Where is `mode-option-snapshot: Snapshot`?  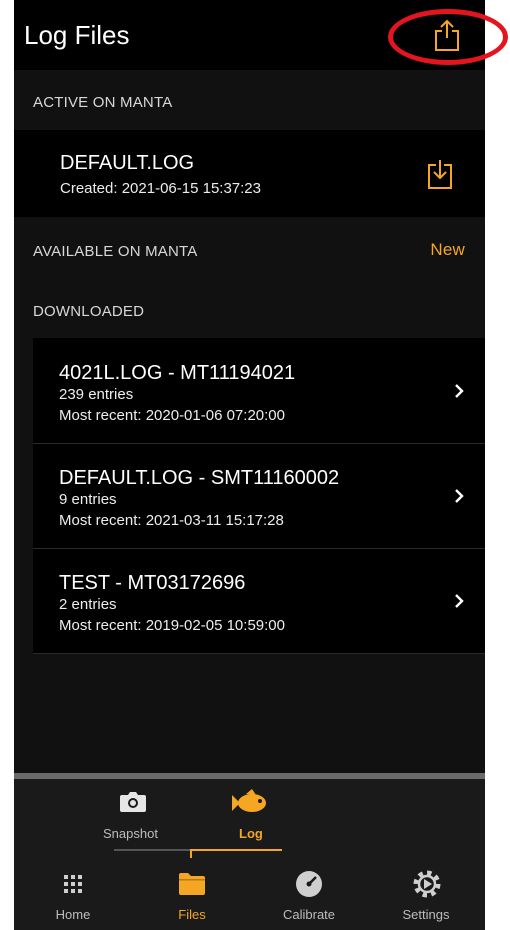 mode-option-snapshot: Snapshot is located at coordinates (141, 810).